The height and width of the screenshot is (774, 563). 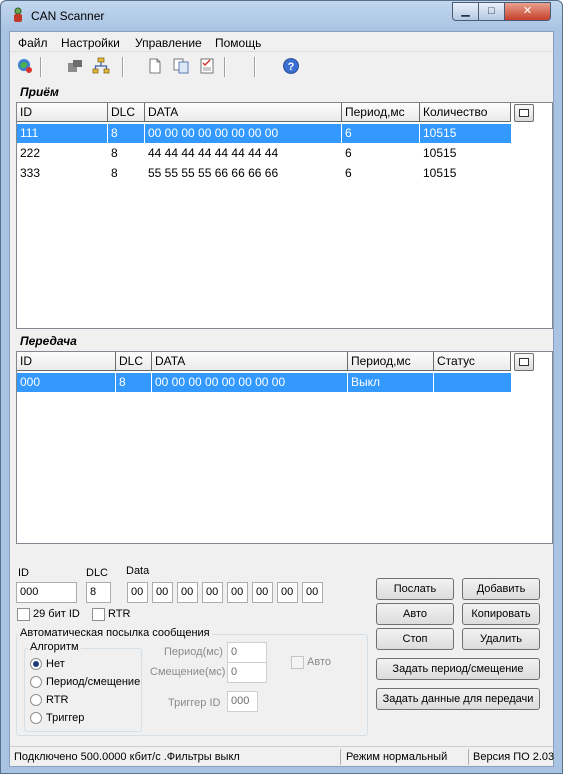 What do you see at coordinates (36, 664) in the screenshot?
I see `algo-none-radio` at bounding box center [36, 664].